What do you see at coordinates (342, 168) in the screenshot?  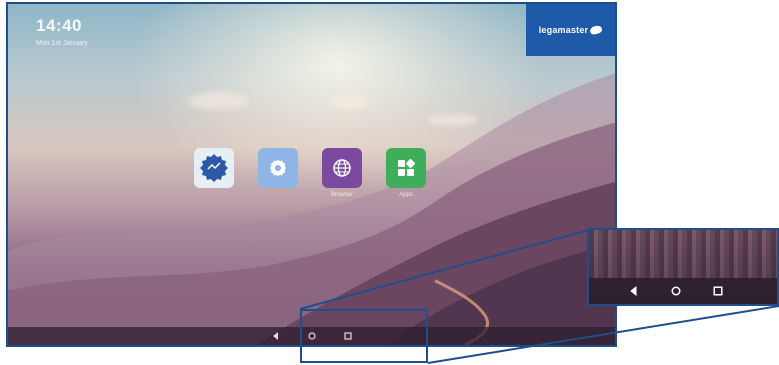 I see `globe-icon` at bounding box center [342, 168].